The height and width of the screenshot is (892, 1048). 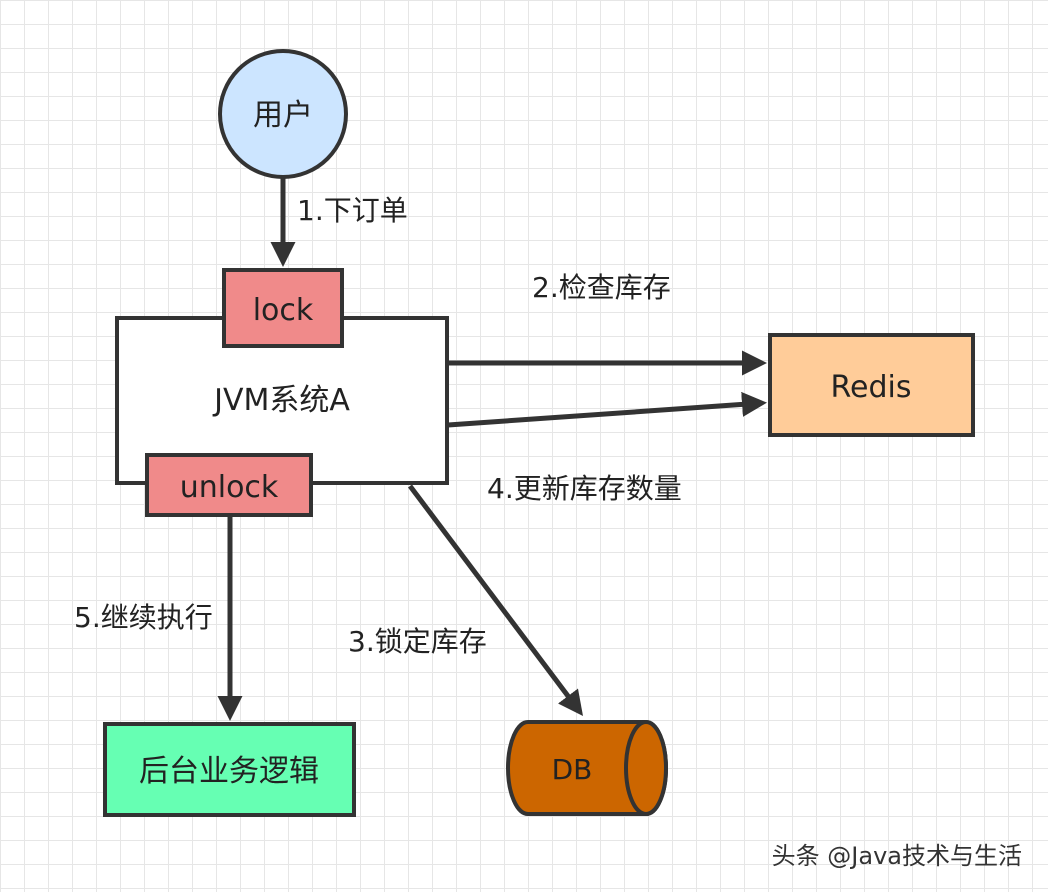 What do you see at coordinates (601, 287) in the screenshot?
I see `edge-label-check-stock: 2.检查库存` at bounding box center [601, 287].